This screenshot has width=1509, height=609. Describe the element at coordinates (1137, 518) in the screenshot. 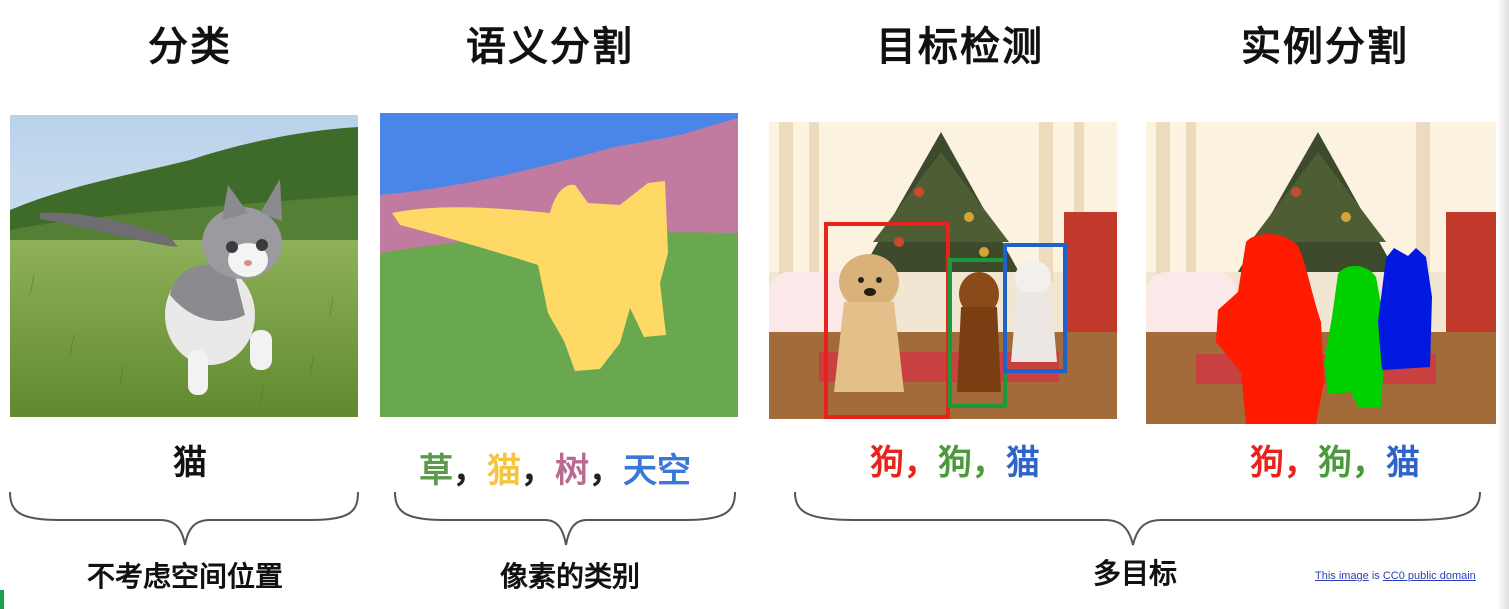

I see `brace-multi-object` at that location.